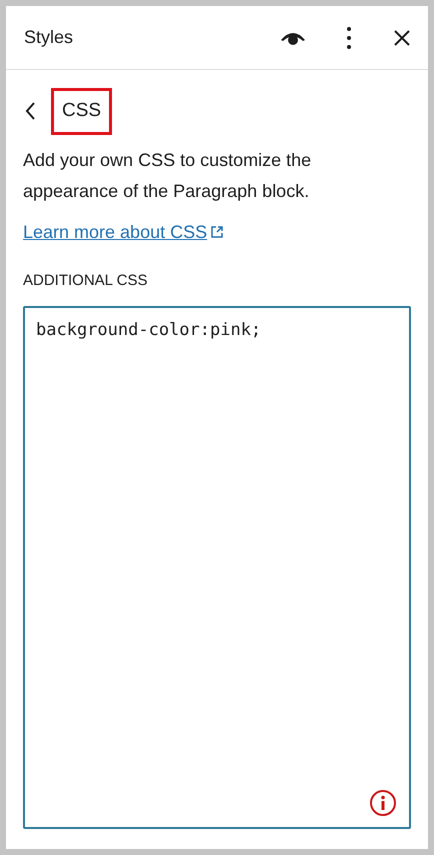 The image size is (434, 855). Describe the element at coordinates (217, 232) in the screenshot. I see `external-link-icon` at that location.